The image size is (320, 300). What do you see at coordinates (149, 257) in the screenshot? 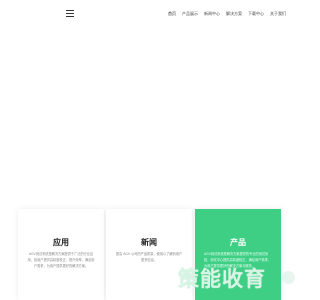
I see `card-description: 提高 AGV 公司的产品质量，使用以了解到用户更多信息。` at bounding box center [149, 257].